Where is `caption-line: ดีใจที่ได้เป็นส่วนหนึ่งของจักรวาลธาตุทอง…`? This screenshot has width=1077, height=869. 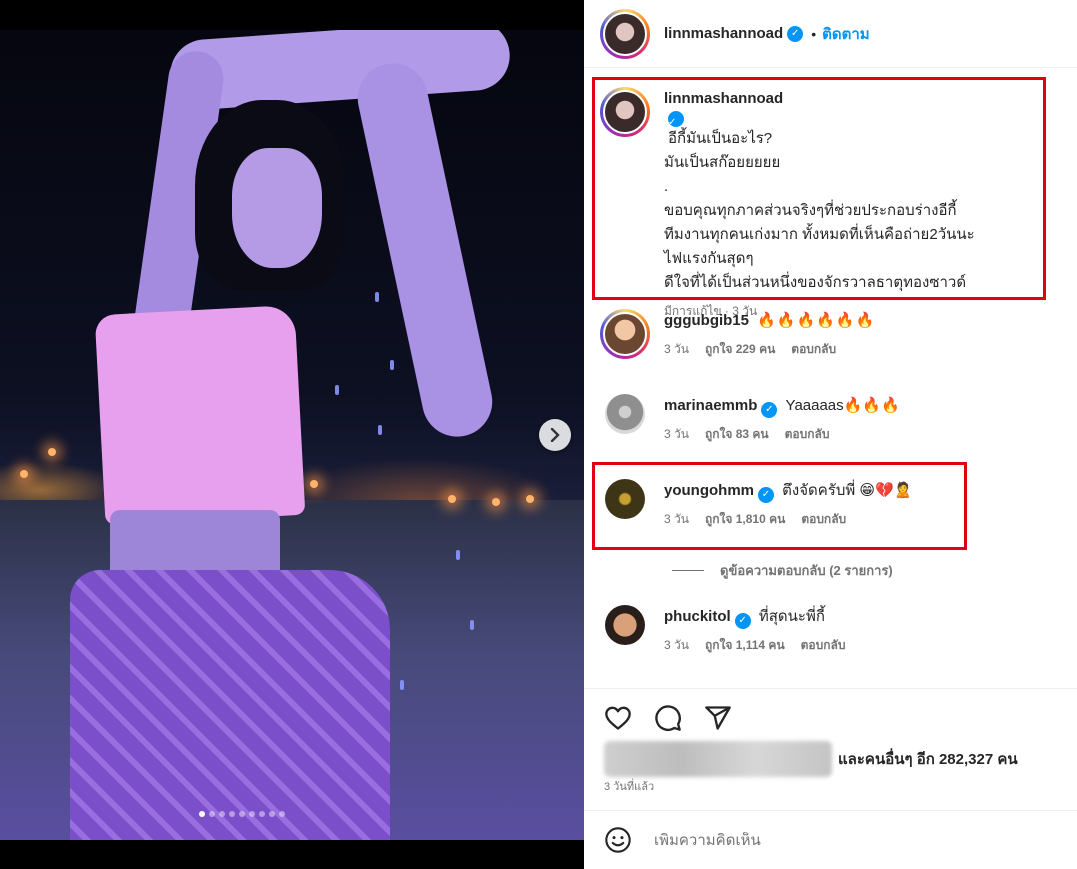
caption-line: ดีใจที่ได้เป็นส่วนหนึ่งของจักรวาลธาตุทอง… is located at coordinates (815, 282).